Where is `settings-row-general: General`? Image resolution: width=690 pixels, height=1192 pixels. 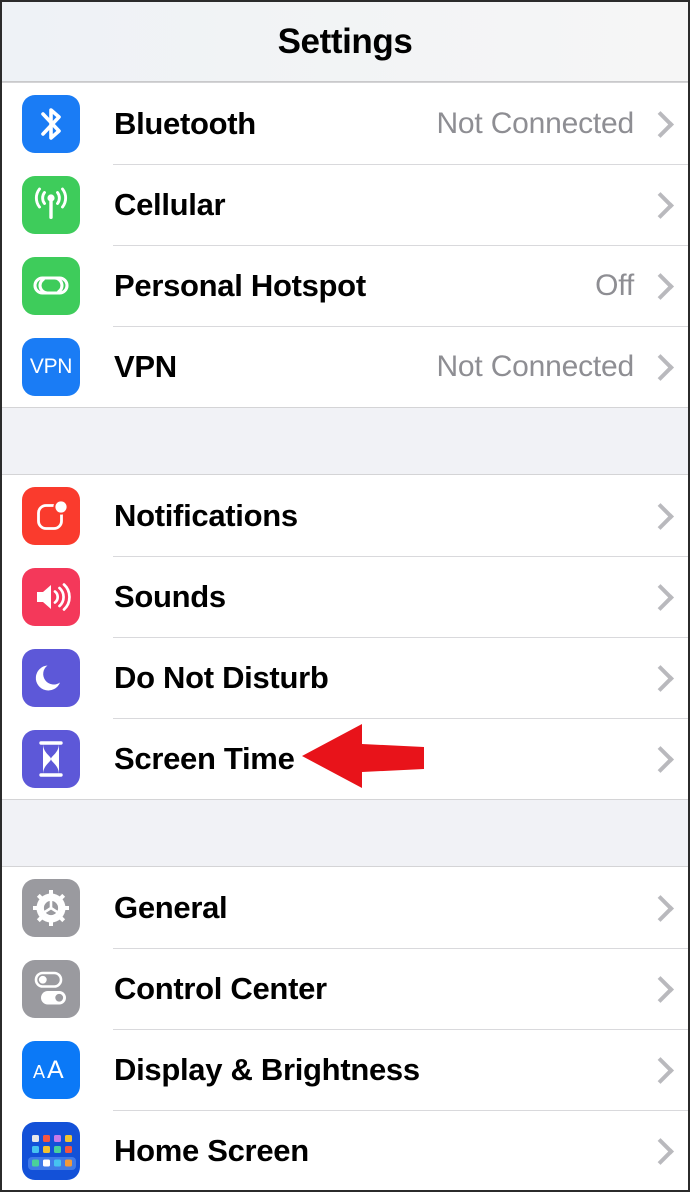
settings-row-general: General is located at coordinates (345, 907).